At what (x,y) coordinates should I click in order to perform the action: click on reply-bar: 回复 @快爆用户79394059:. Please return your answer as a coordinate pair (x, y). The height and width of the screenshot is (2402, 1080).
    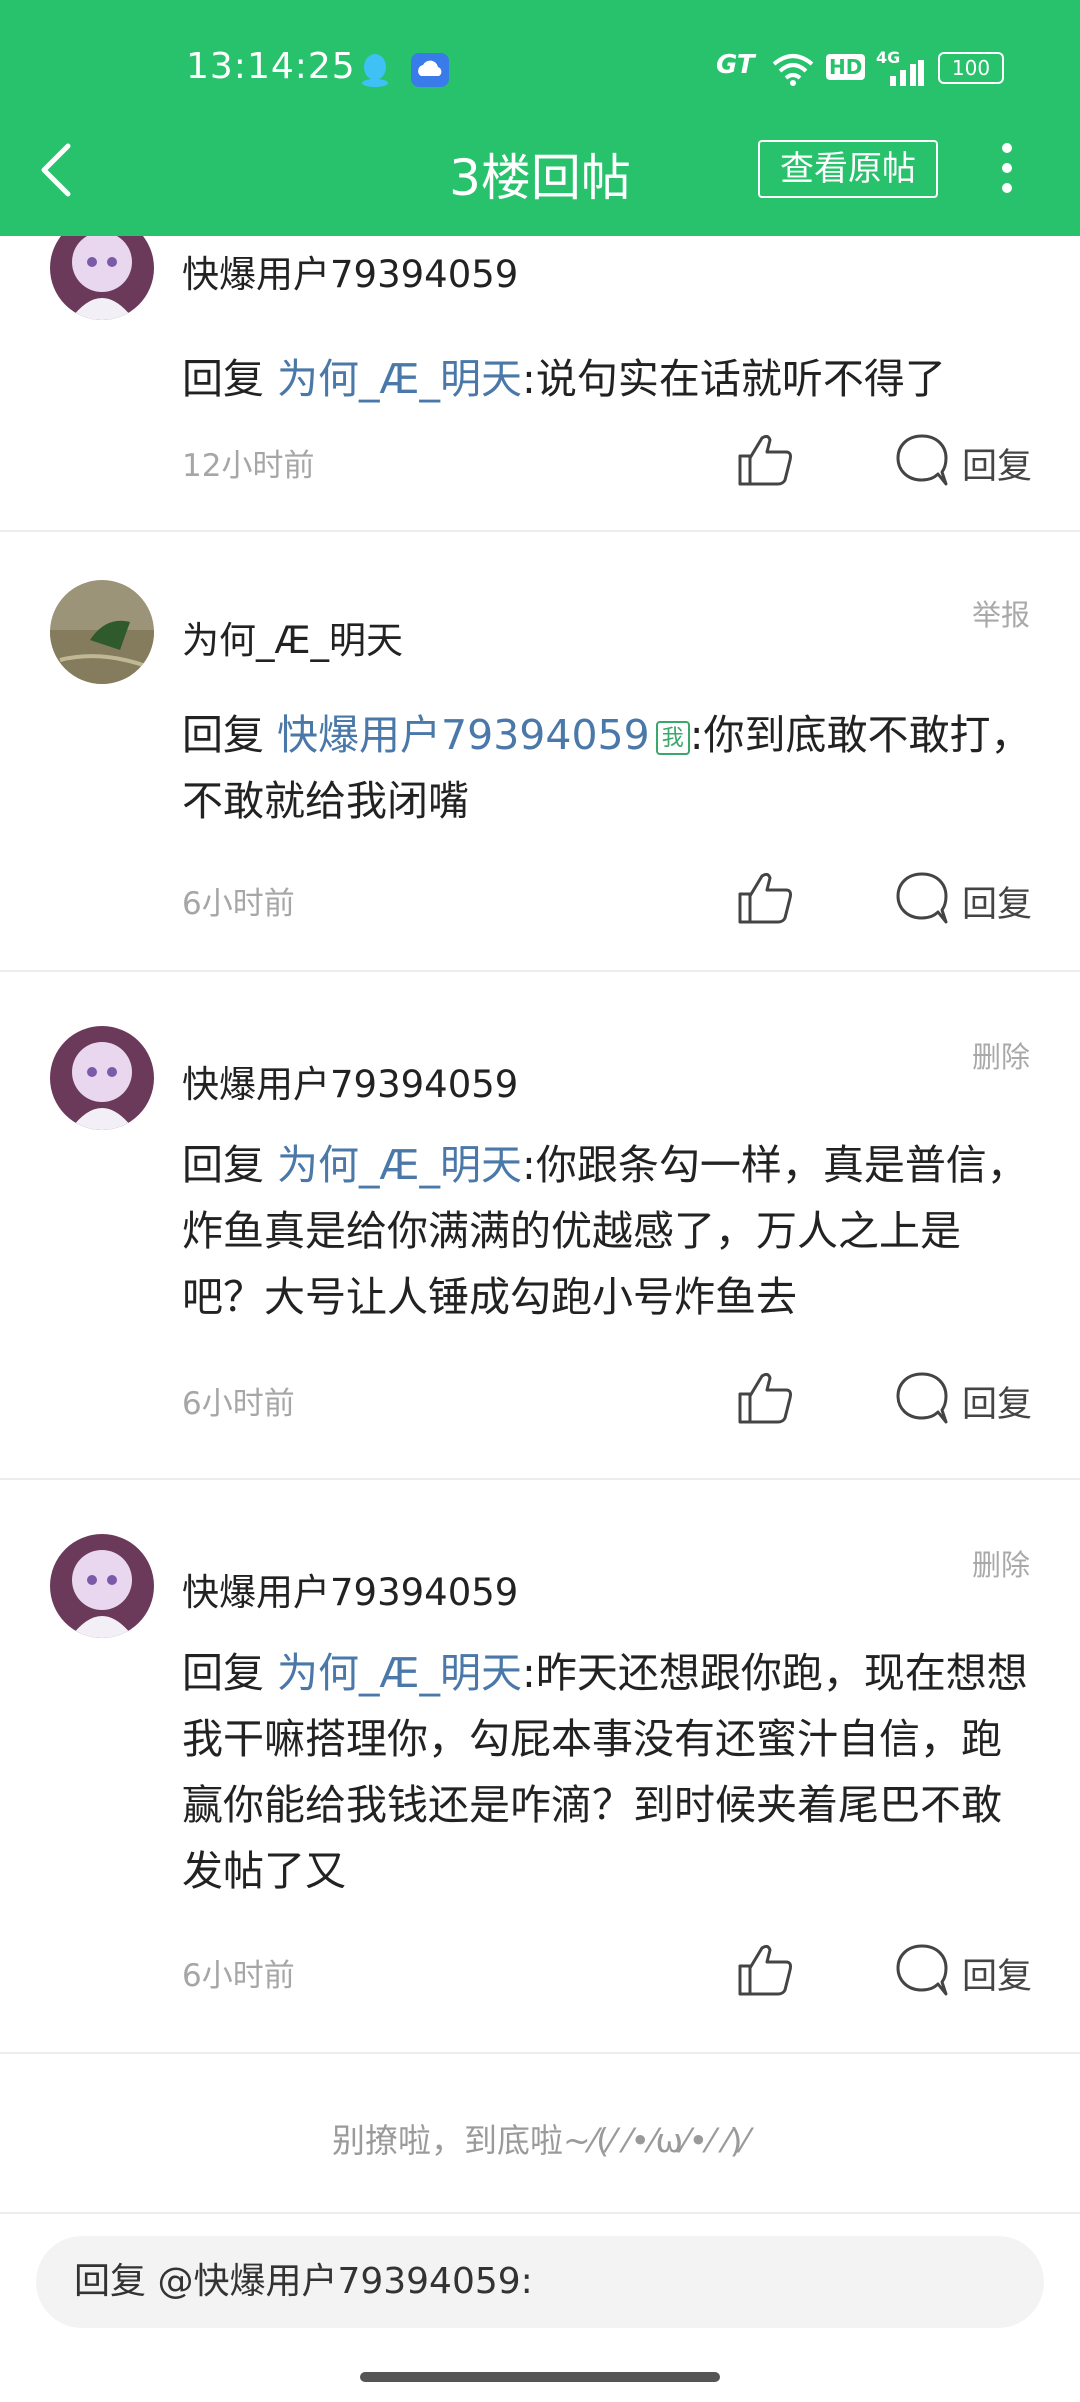
    Looking at the image, I should click on (540, 2307).